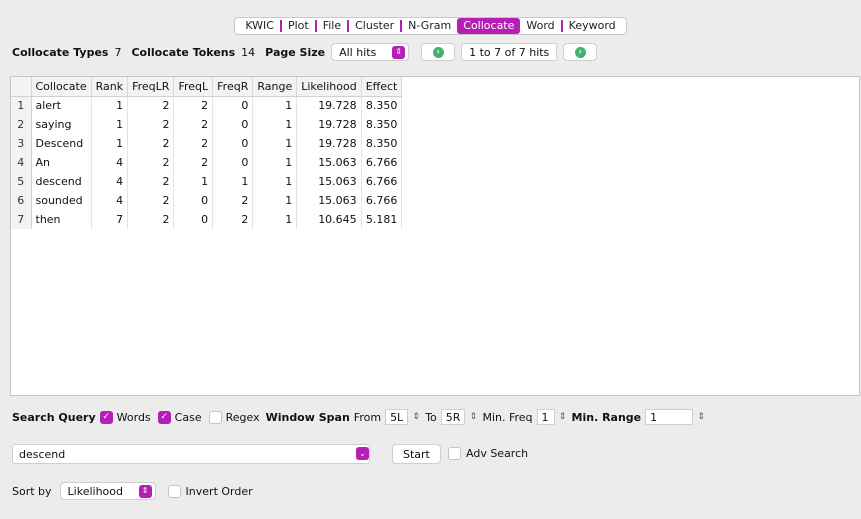  I want to click on adv-search-checkbox, so click(454, 453).